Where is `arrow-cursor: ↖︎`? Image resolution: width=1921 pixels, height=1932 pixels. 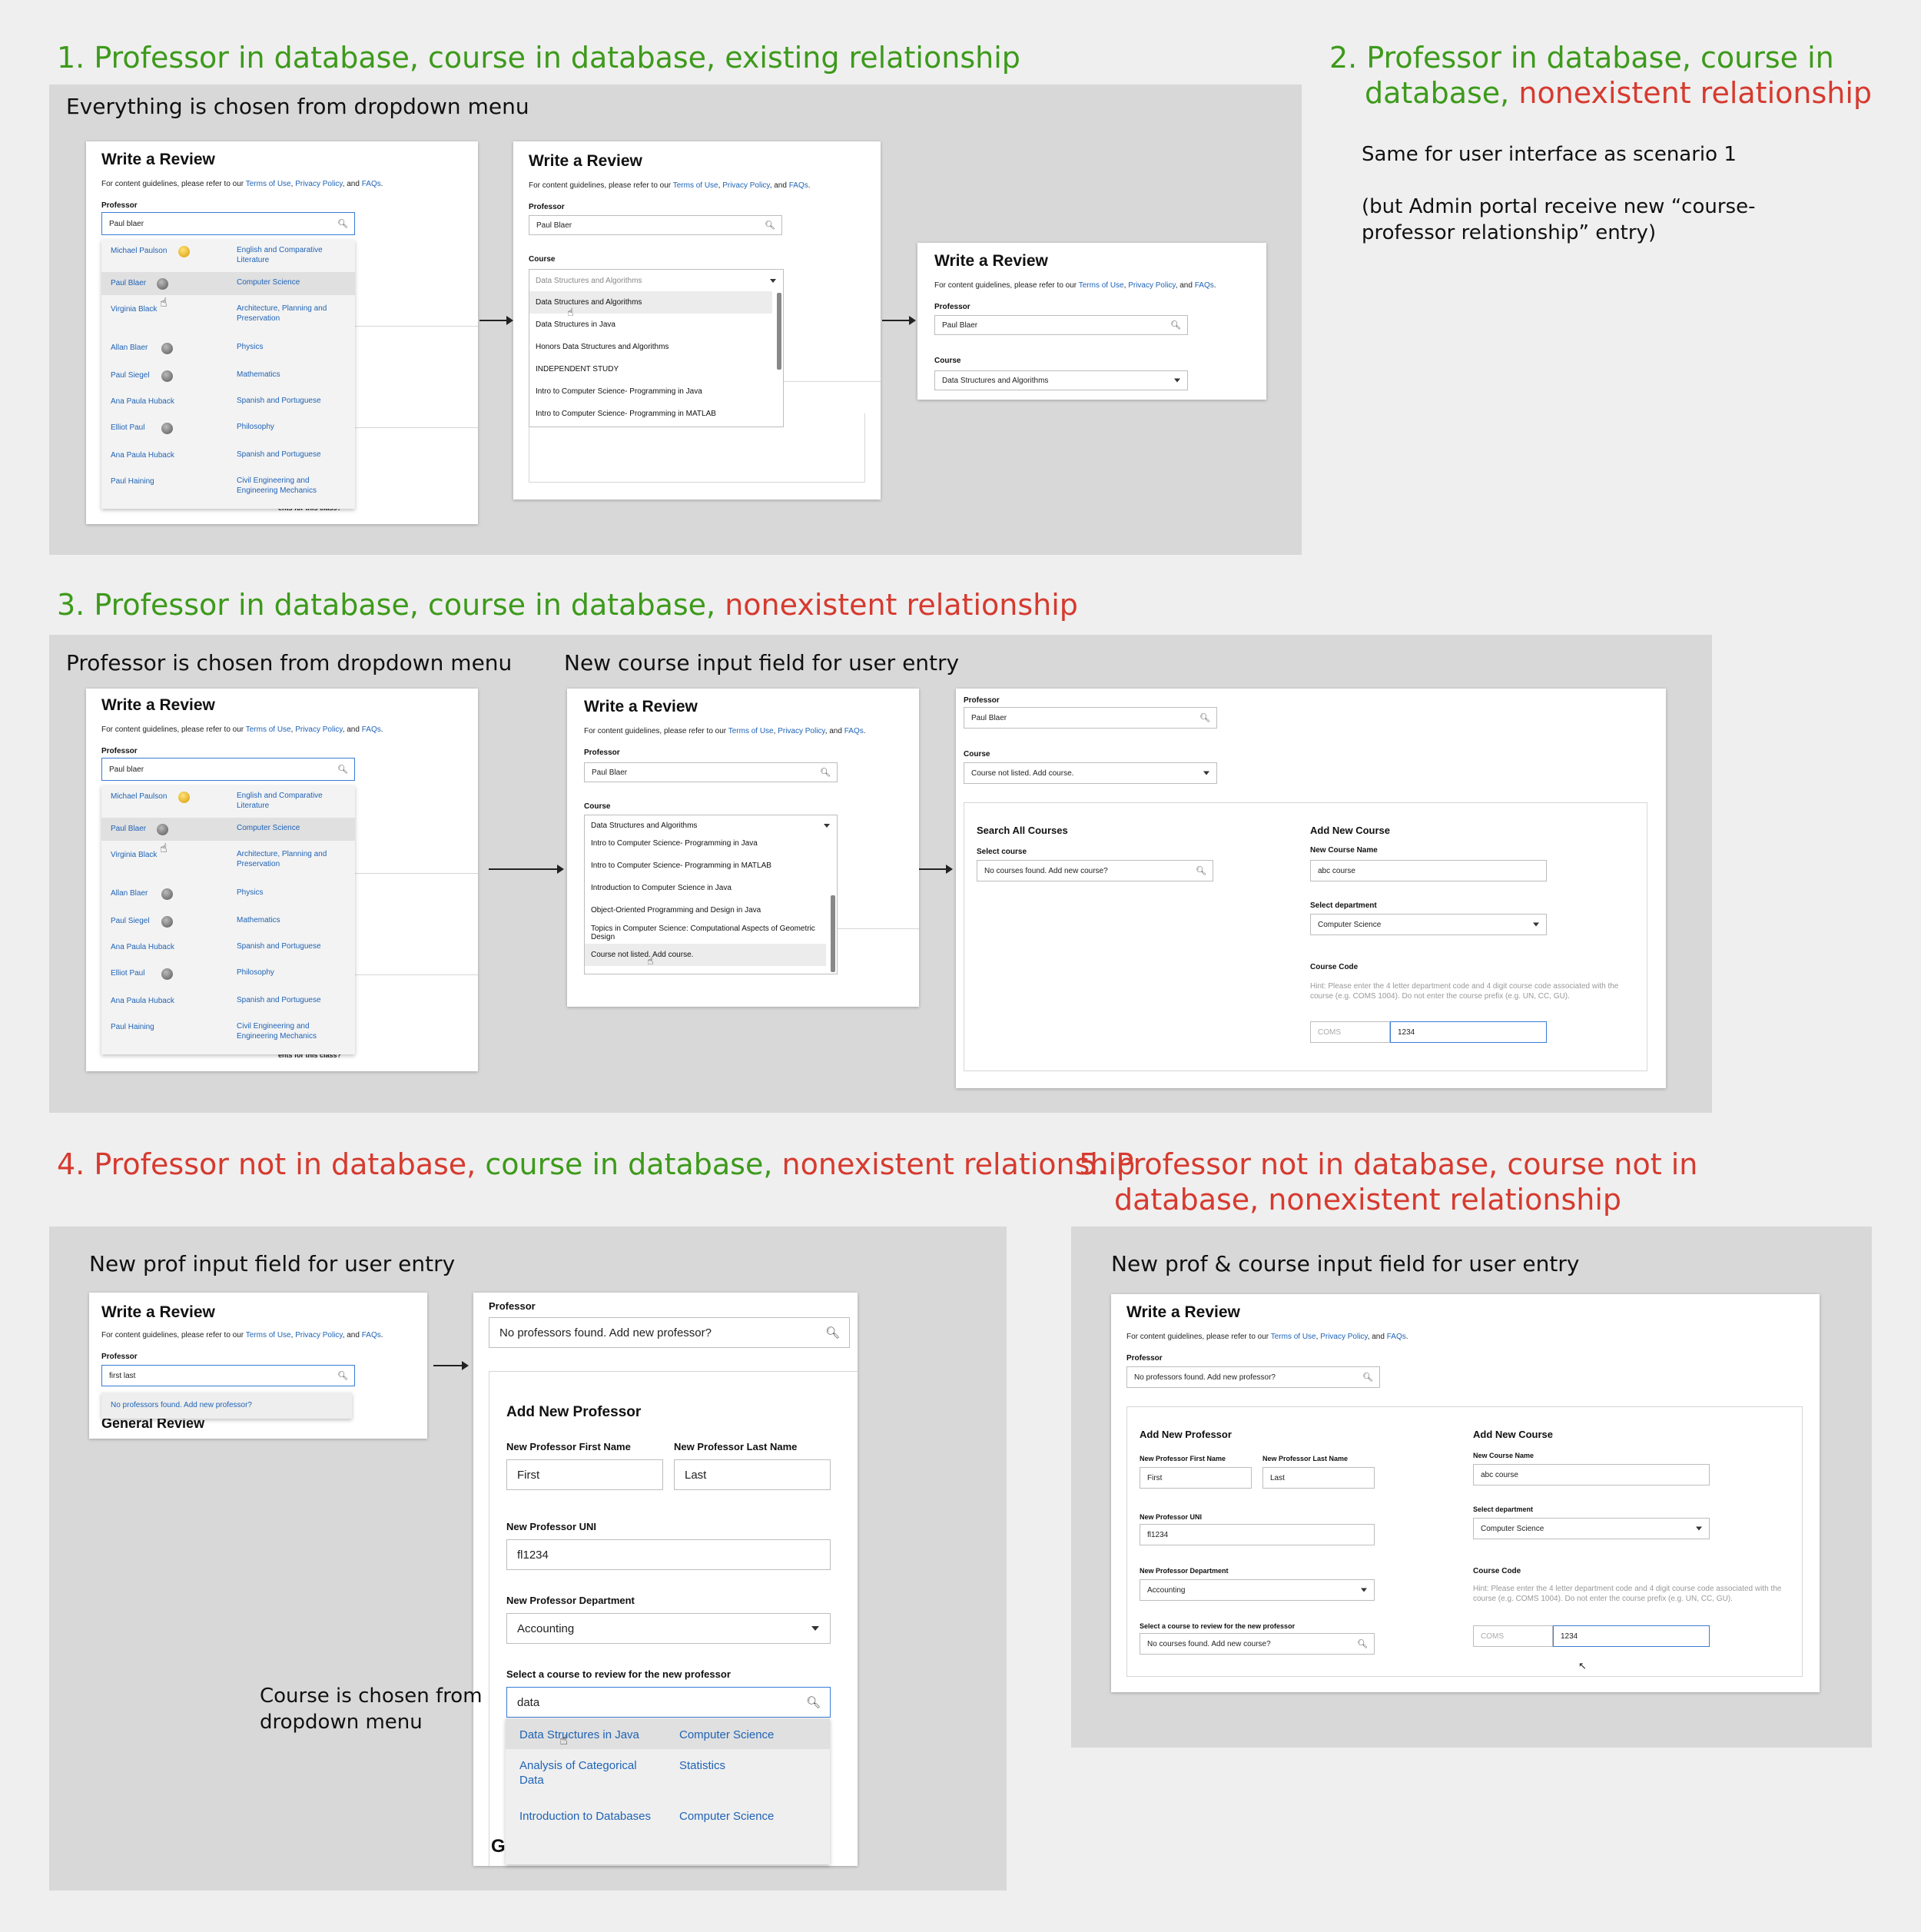
arrow-cursor: ↖︎ is located at coordinates (1582, 1665).